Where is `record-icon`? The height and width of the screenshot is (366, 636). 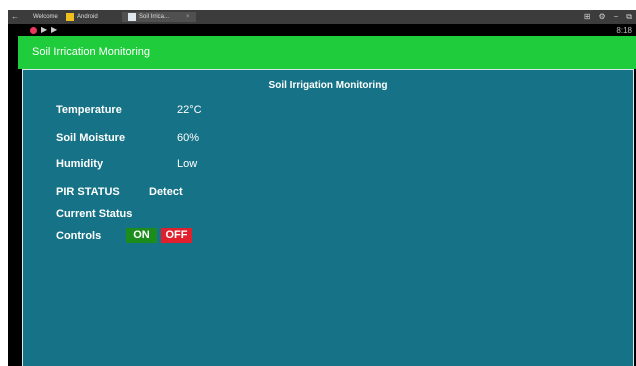
record-icon is located at coordinates (33, 30).